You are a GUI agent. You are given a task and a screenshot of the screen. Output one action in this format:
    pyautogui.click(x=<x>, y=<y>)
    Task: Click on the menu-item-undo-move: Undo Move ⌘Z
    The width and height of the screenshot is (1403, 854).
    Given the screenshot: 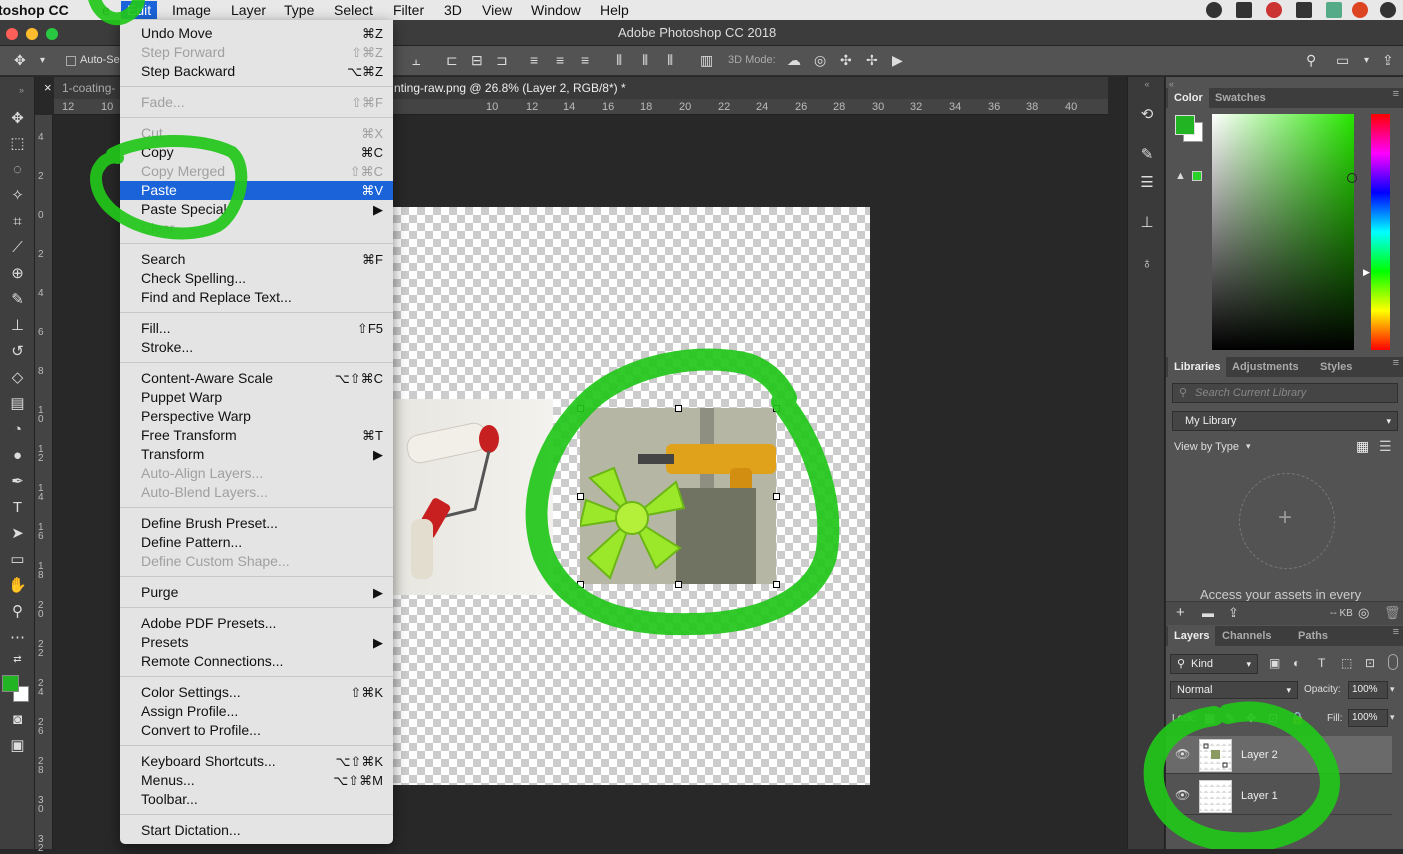 What is the action you would take?
    pyautogui.click(x=256, y=33)
    